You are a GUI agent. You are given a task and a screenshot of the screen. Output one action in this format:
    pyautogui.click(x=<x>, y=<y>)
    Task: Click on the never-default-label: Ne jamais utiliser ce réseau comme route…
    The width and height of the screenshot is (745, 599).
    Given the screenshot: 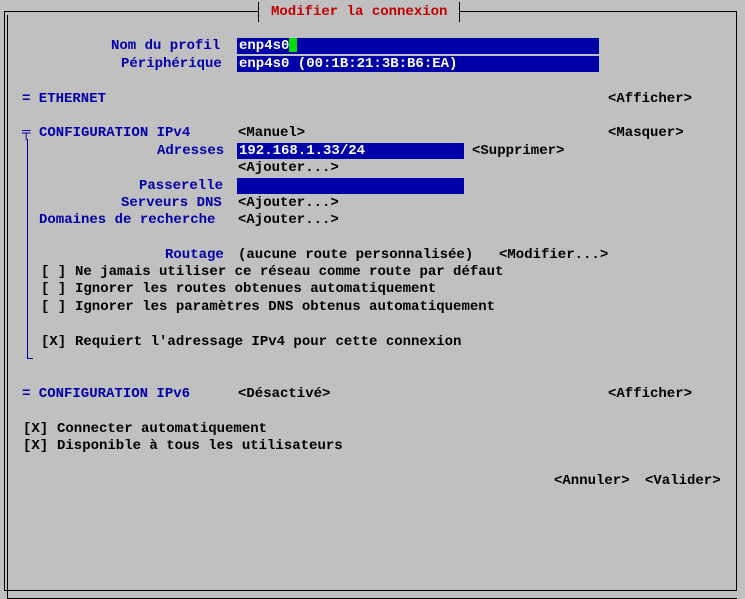 What is the action you would take?
    pyautogui.click(x=289, y=272)
    